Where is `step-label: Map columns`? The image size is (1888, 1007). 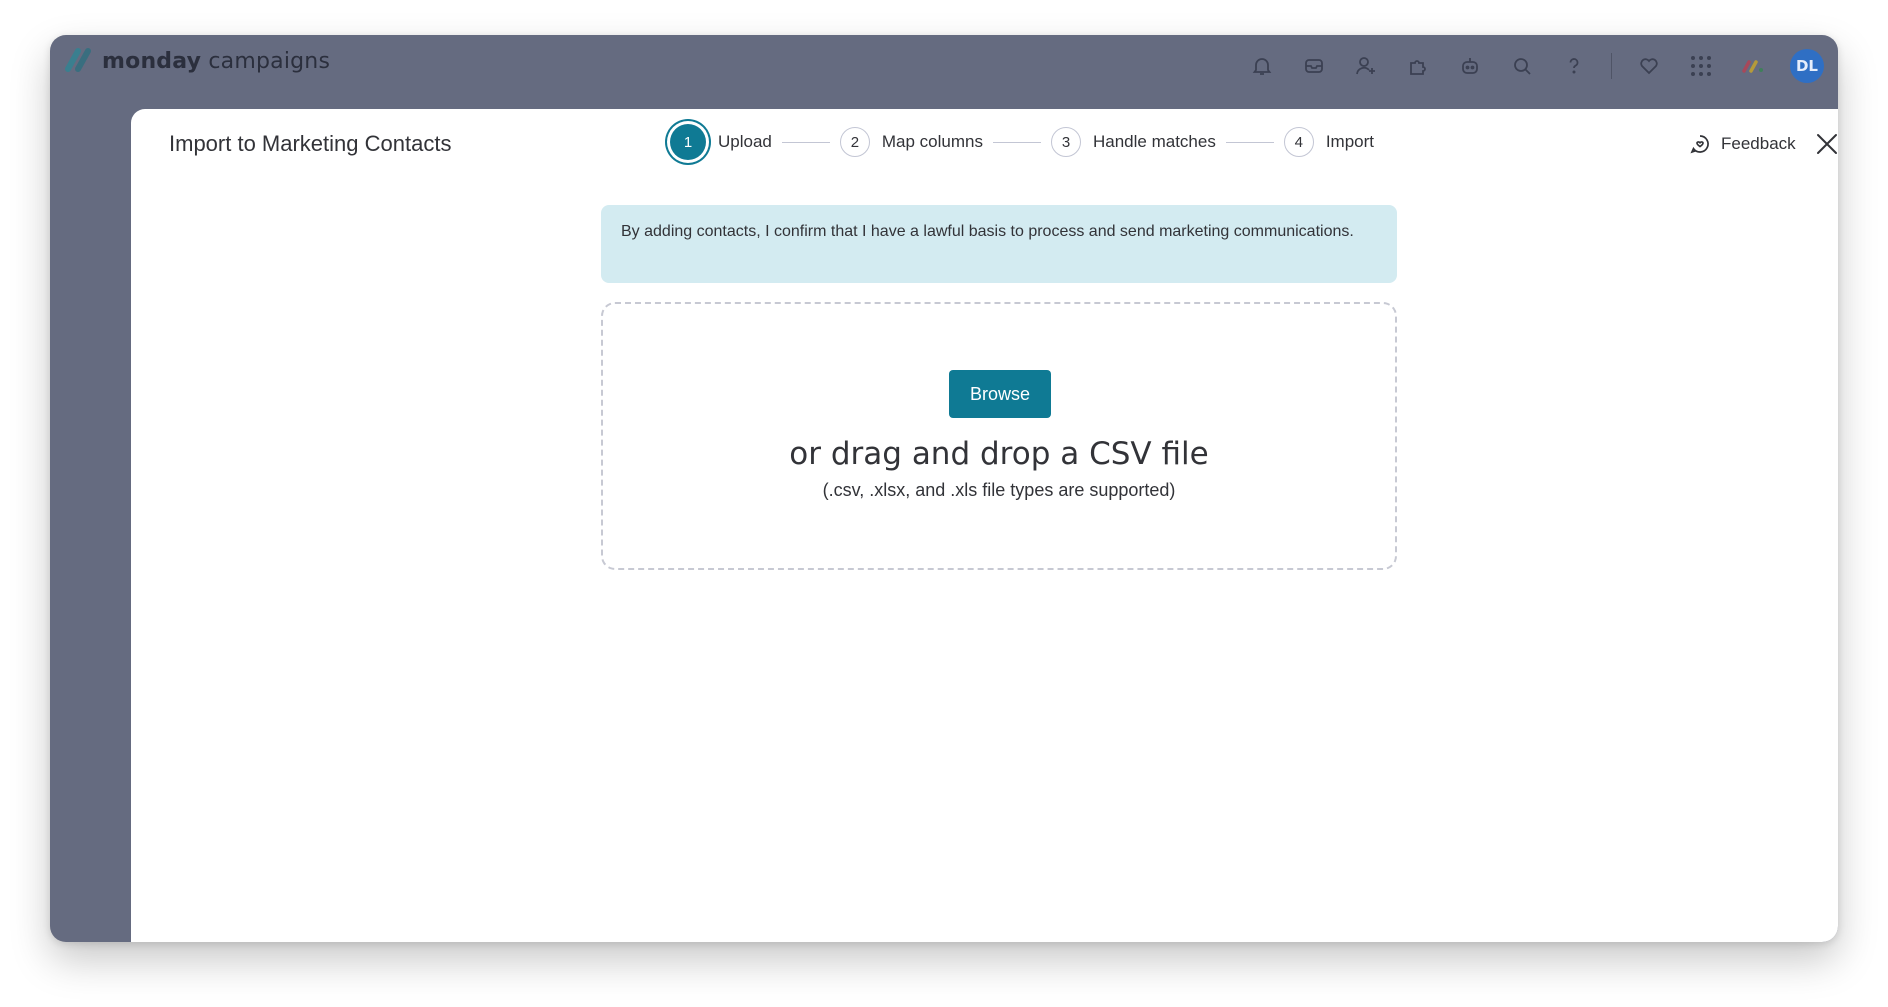 step-label: Map columns is located at coordinates (932, 141).